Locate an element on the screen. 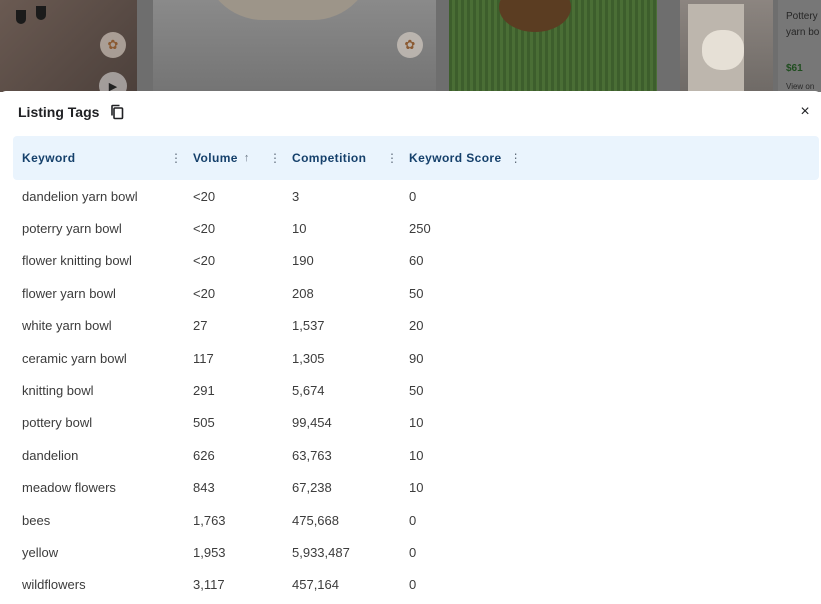 The height and width of the screenshot is (604, 821). keyword-cell: pottery bowl is located at coordinates (57, 423).